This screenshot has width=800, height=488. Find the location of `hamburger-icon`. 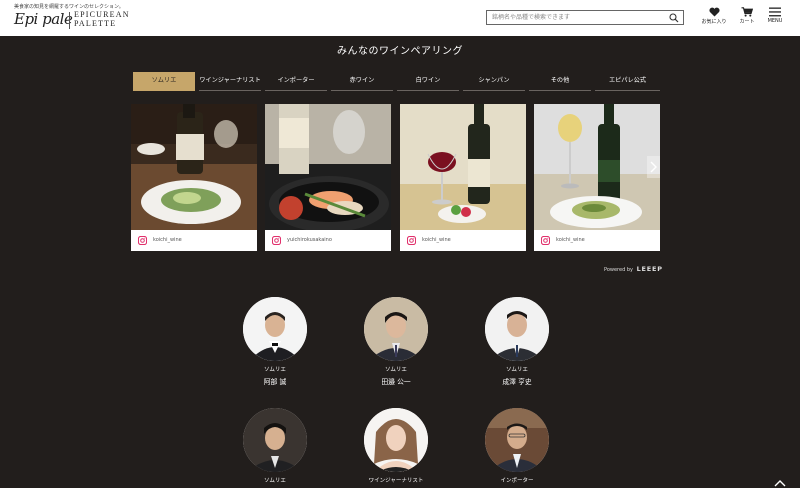

hamburger-icon is located at coordinates (775, 12).